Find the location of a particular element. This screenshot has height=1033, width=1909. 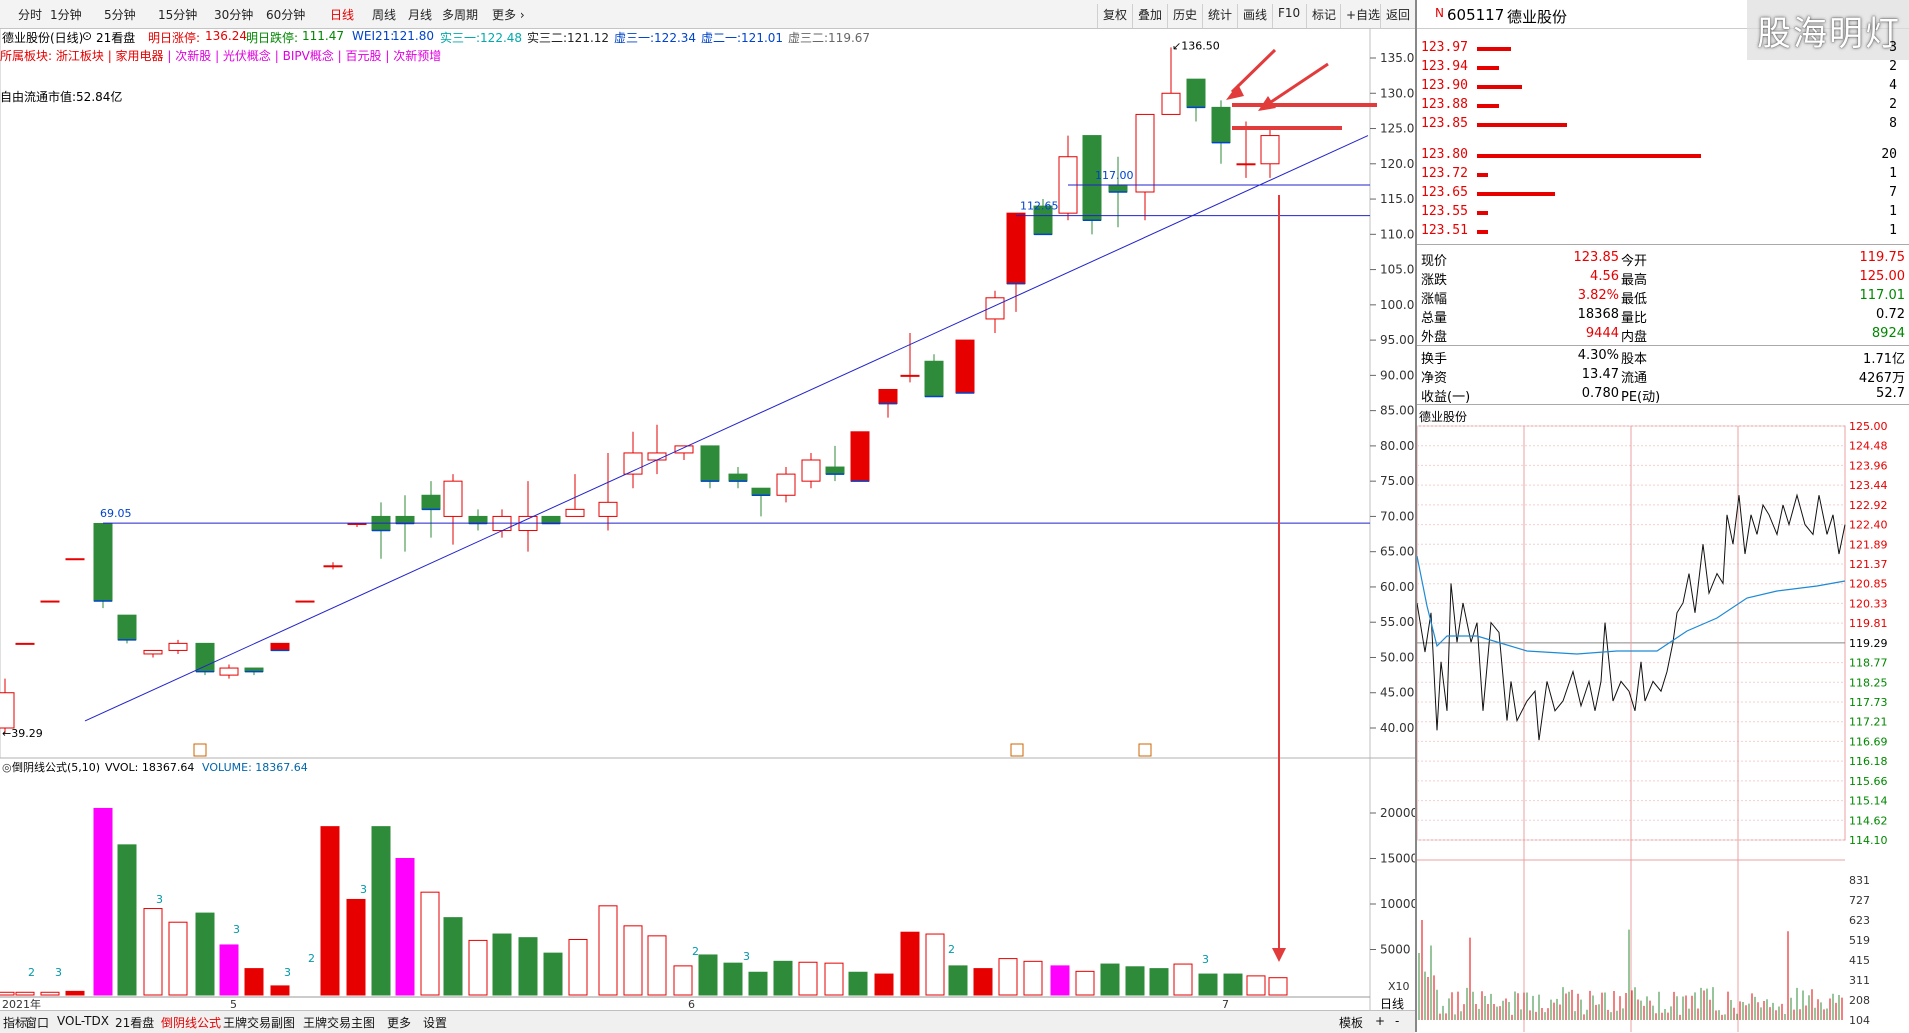

bottom-tab-5: 王牌交易副图 is located at coordinates (259, 1022).